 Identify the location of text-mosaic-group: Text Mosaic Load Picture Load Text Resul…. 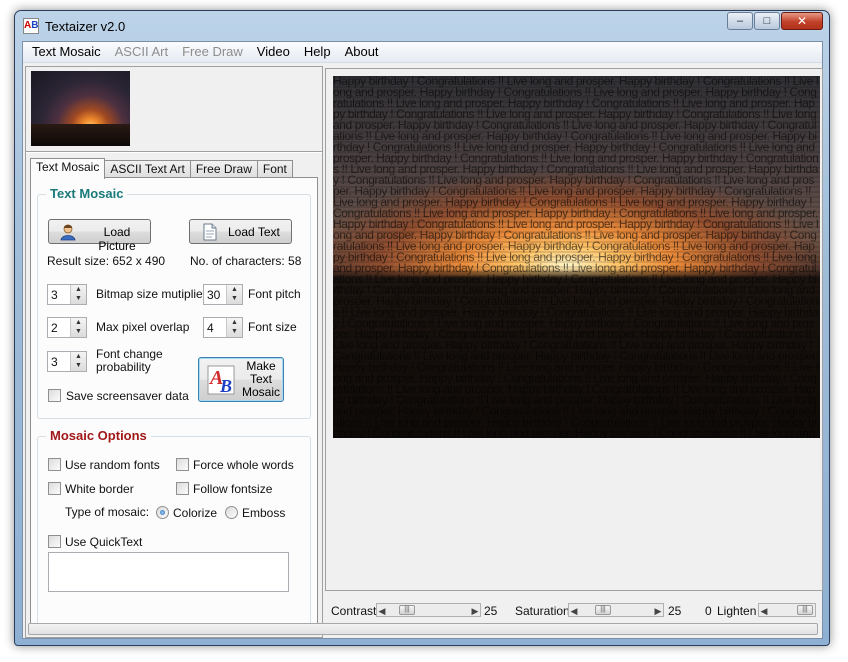
(174, 302).